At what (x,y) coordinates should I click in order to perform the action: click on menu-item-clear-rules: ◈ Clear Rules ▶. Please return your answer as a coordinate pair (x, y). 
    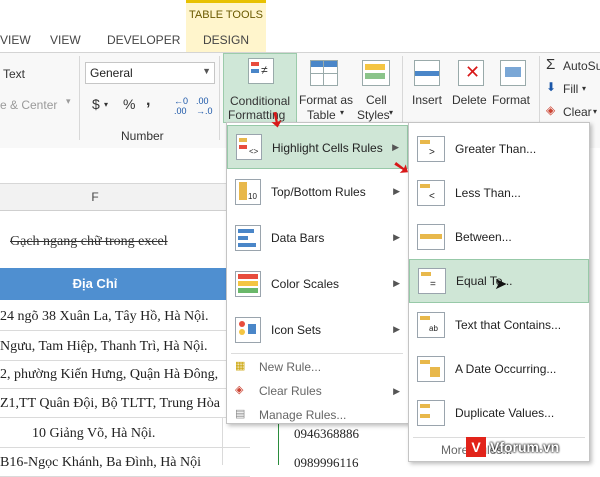
    Looking at the image, I should click on (317, 391).